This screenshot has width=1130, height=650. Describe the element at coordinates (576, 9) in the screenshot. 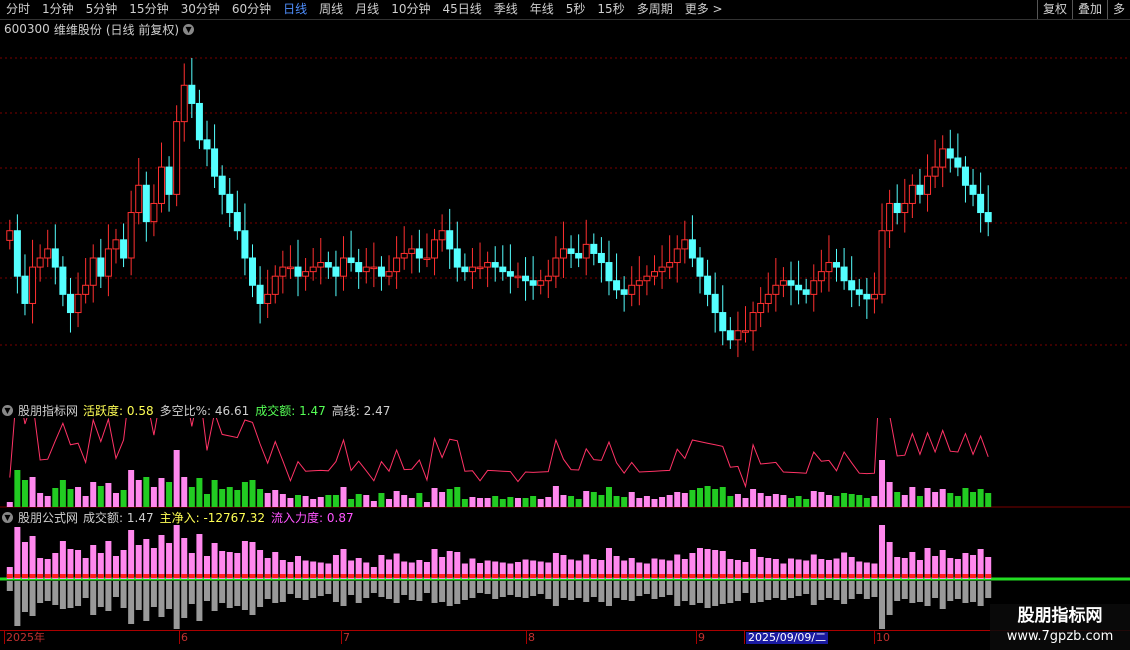

I see `tab-13: 5秒` at that location.